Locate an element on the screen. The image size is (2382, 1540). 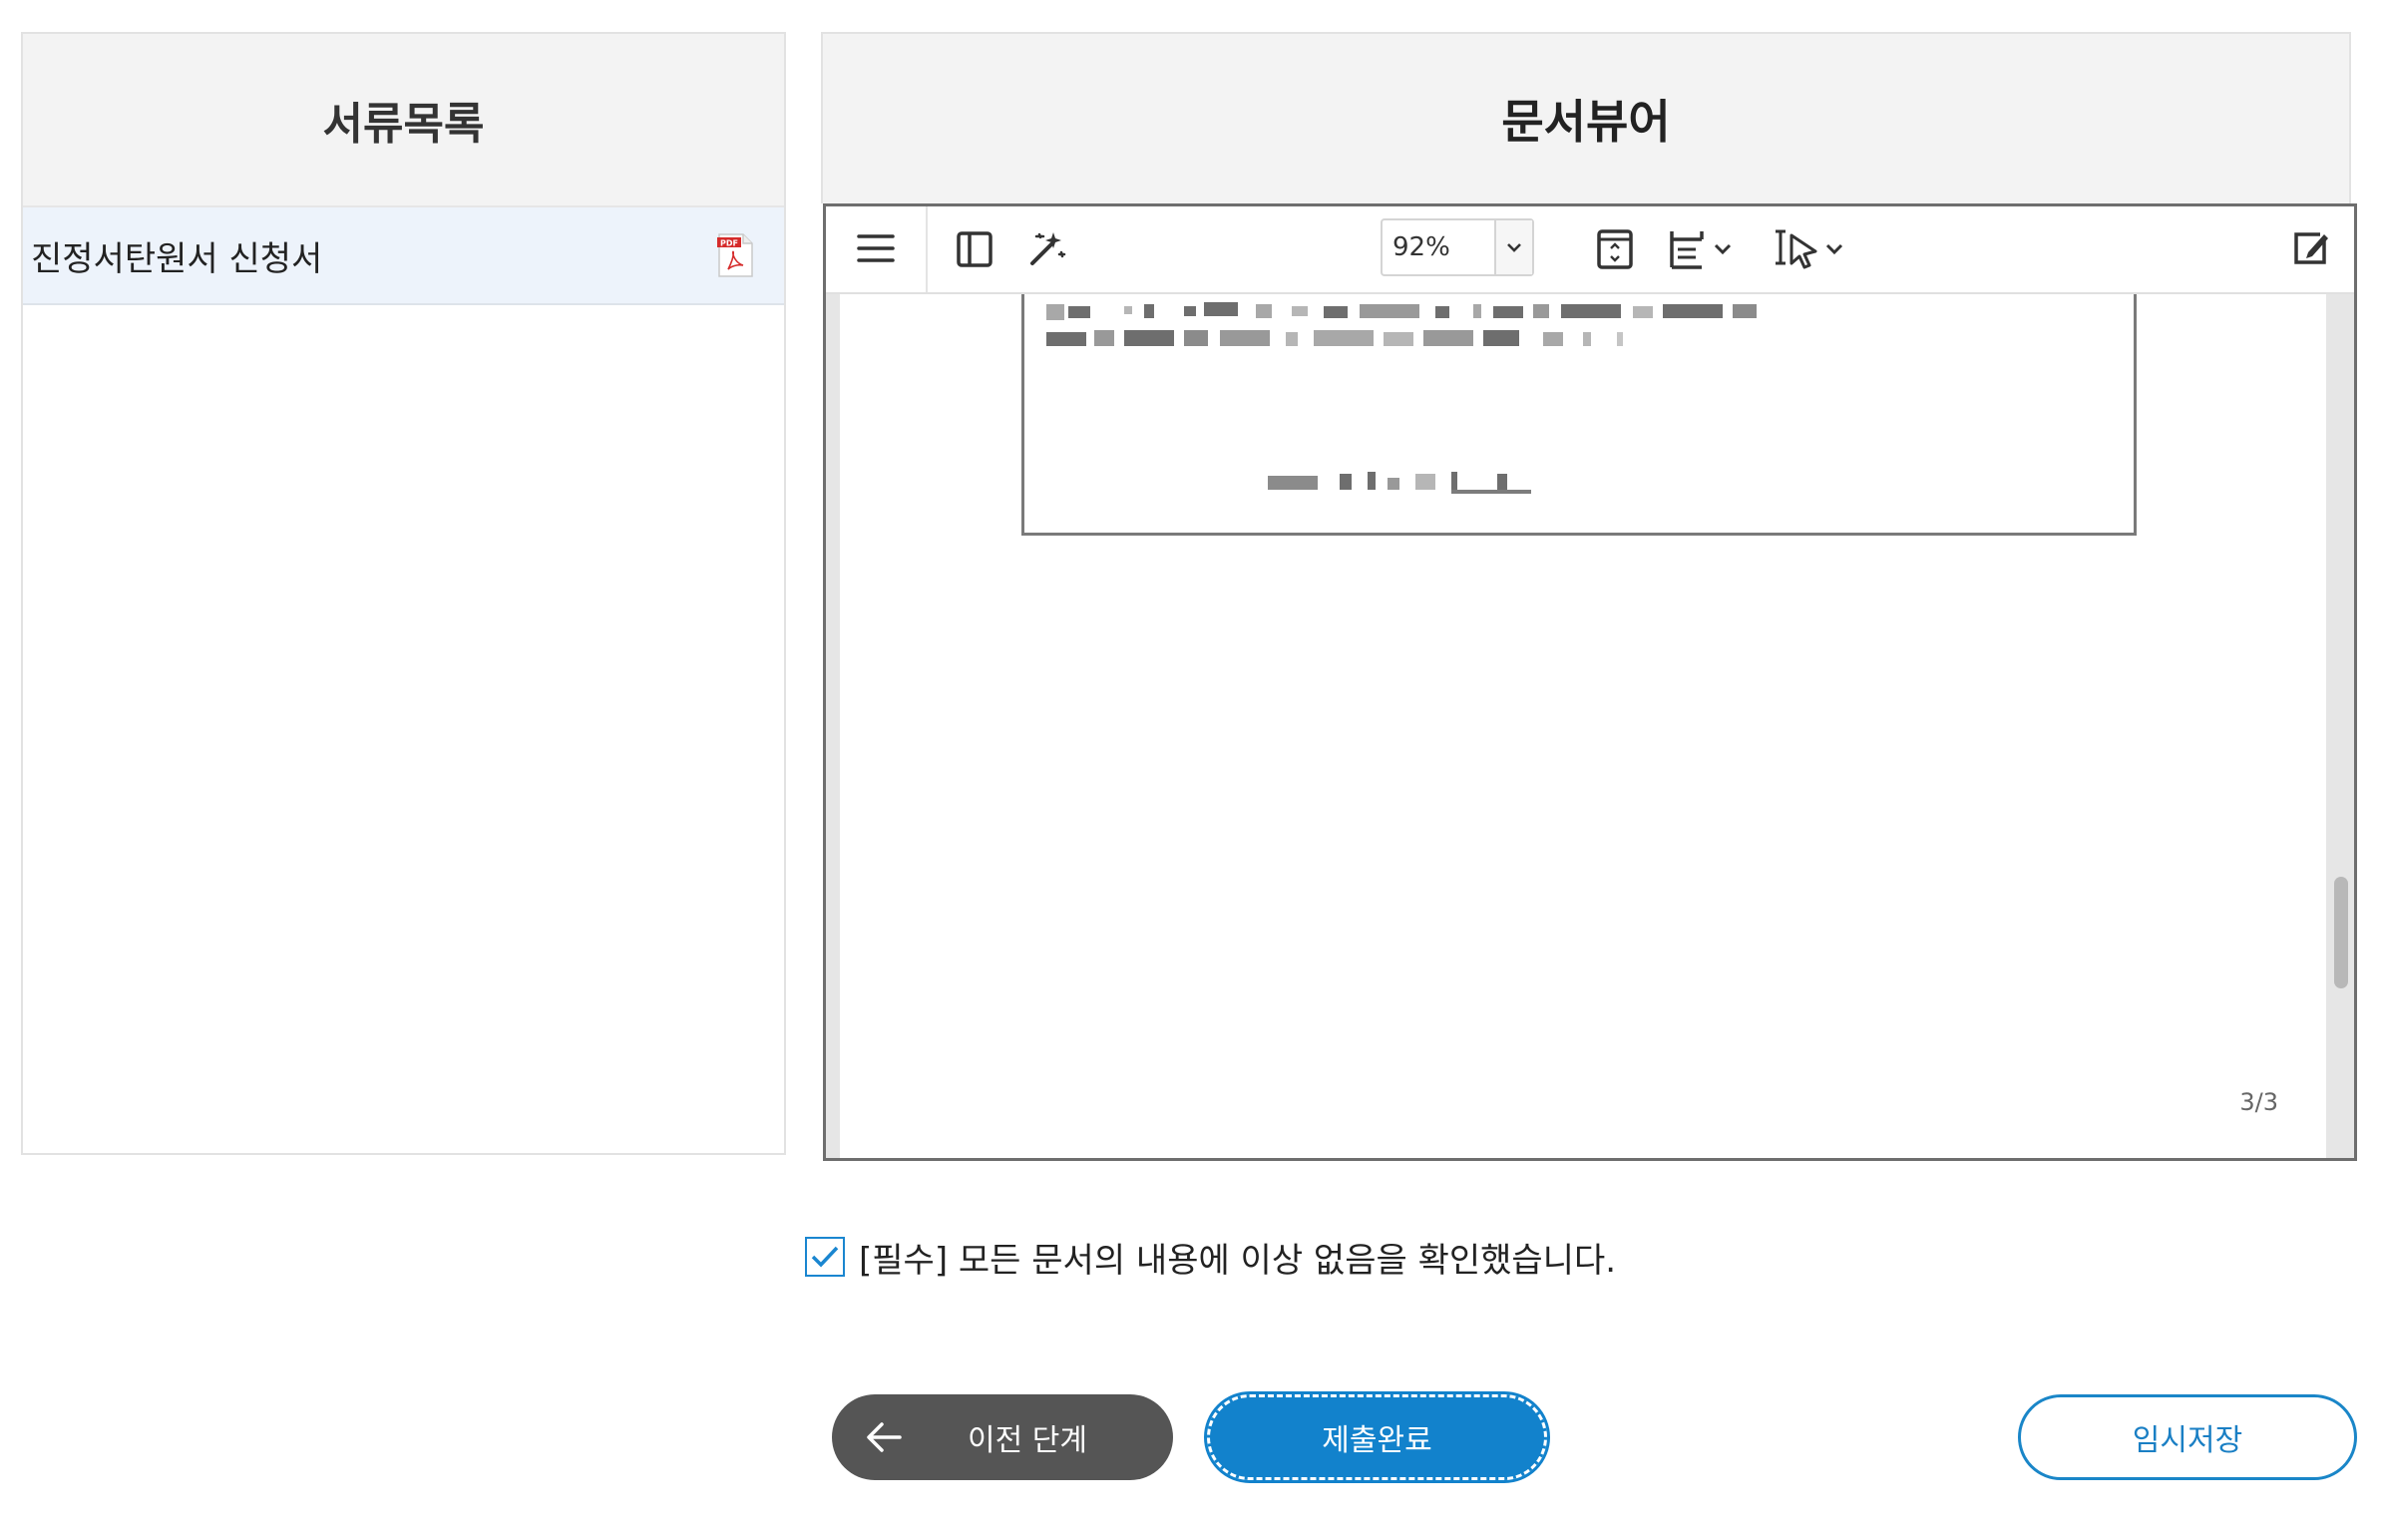
previous-step-label: 이전 단계 is located at coordinates (1028, 1440).